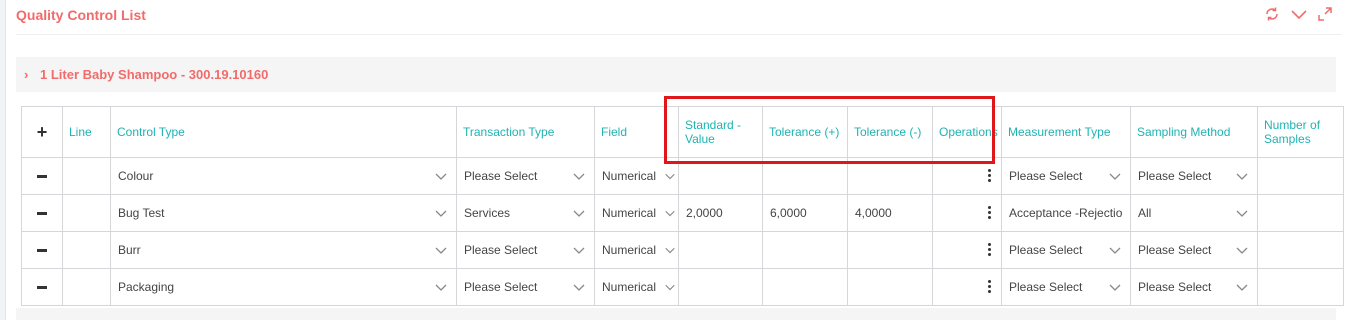  Describe the element at coordinates (129, 250) in the screenshot. I see `control-type-value: Burr` at that location.